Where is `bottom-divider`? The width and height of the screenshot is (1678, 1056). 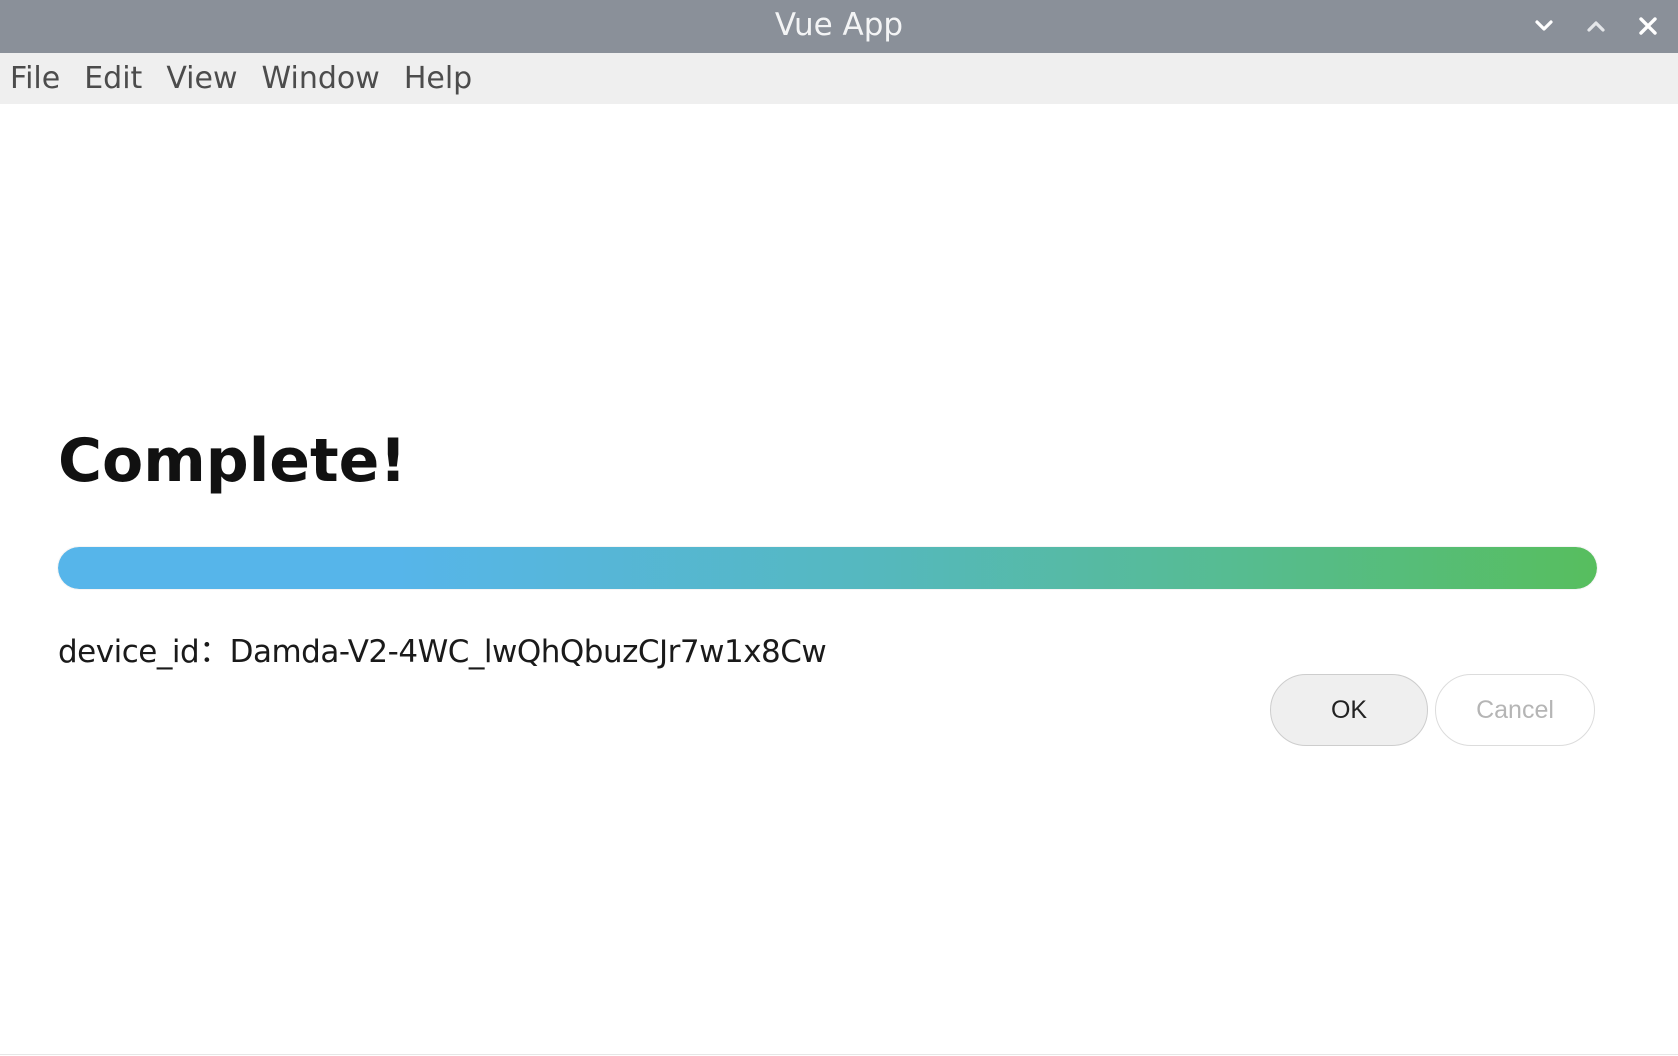
bottom-divider is located at coordinates (839, 1054).